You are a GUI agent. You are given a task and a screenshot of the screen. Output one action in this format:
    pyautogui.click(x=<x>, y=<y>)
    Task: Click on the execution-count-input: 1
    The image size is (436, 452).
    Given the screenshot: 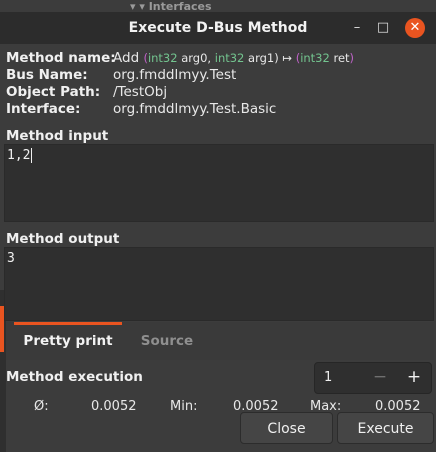 What is the action you would take?
    pyautogui.click(x=328, y=378)
    